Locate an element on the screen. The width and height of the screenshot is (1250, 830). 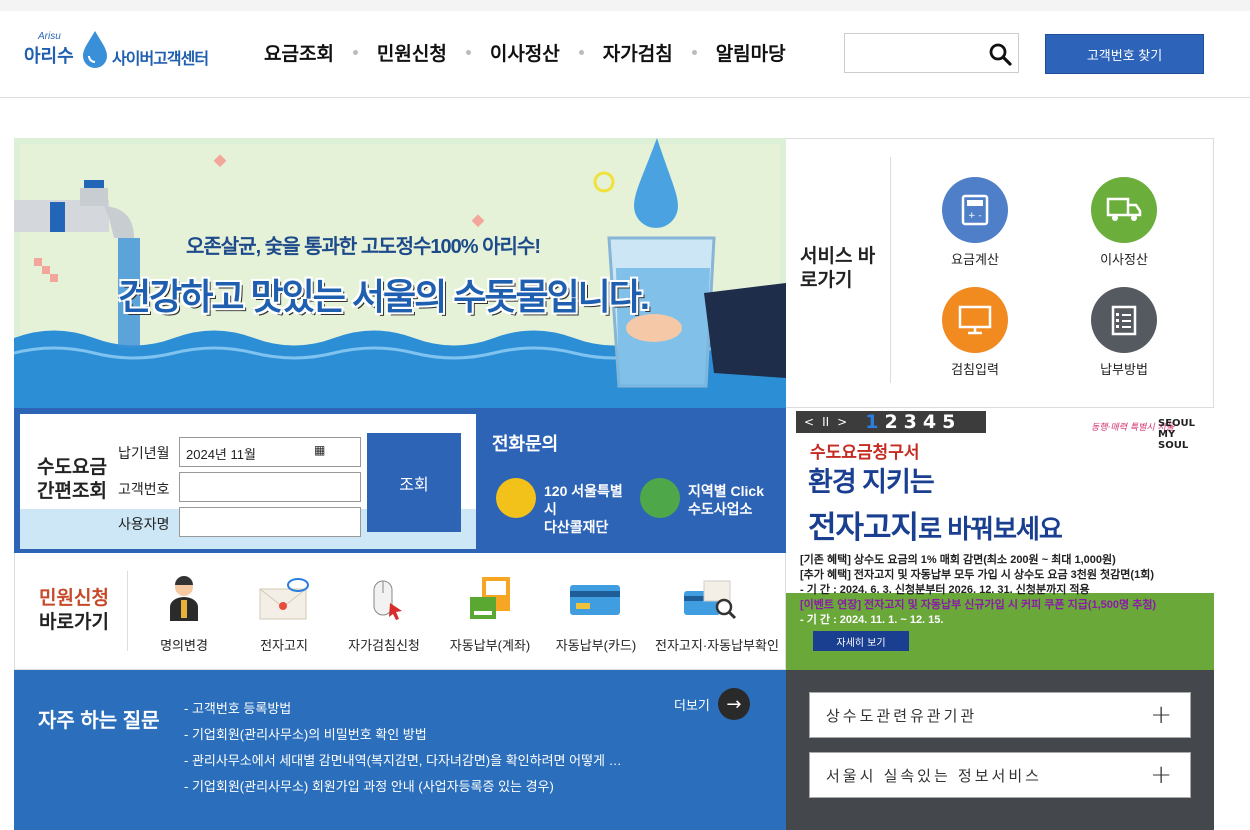
service-label: 검침입력 is located at coordinates (975, 369).